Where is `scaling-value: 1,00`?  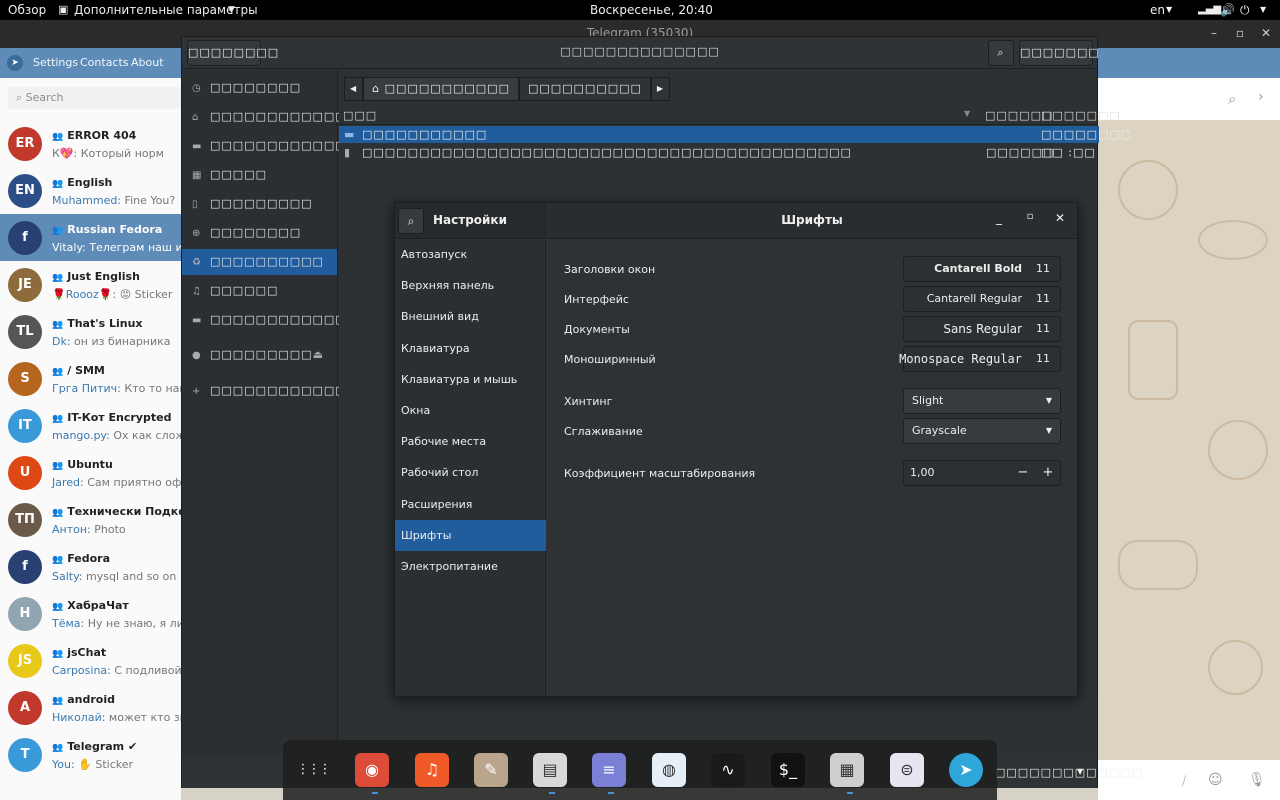 scaling-value: 1,00 is located at coordinates (922, 472).